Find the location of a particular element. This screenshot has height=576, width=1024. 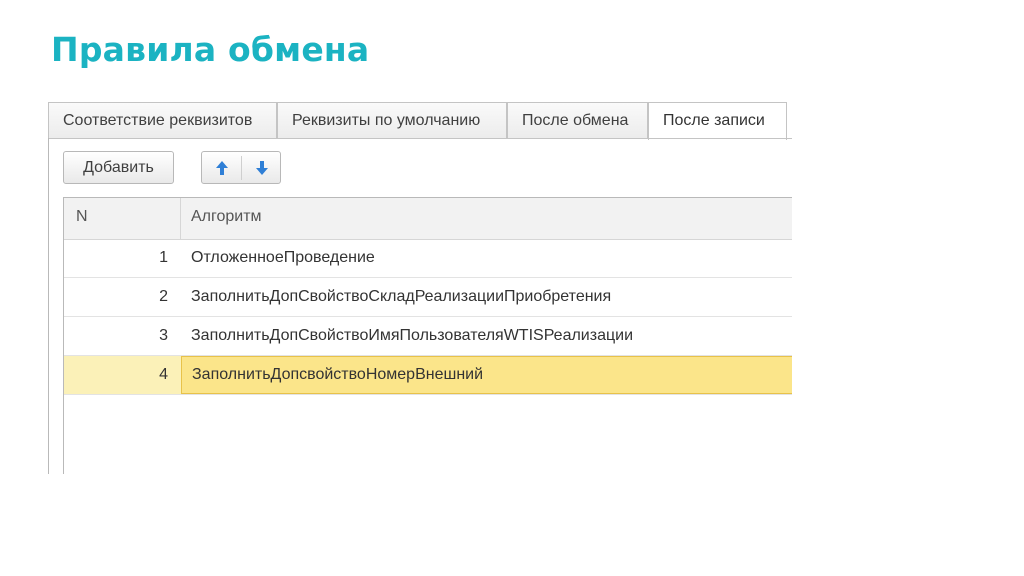

row-number: 4 is located at coordinates (163, 374).